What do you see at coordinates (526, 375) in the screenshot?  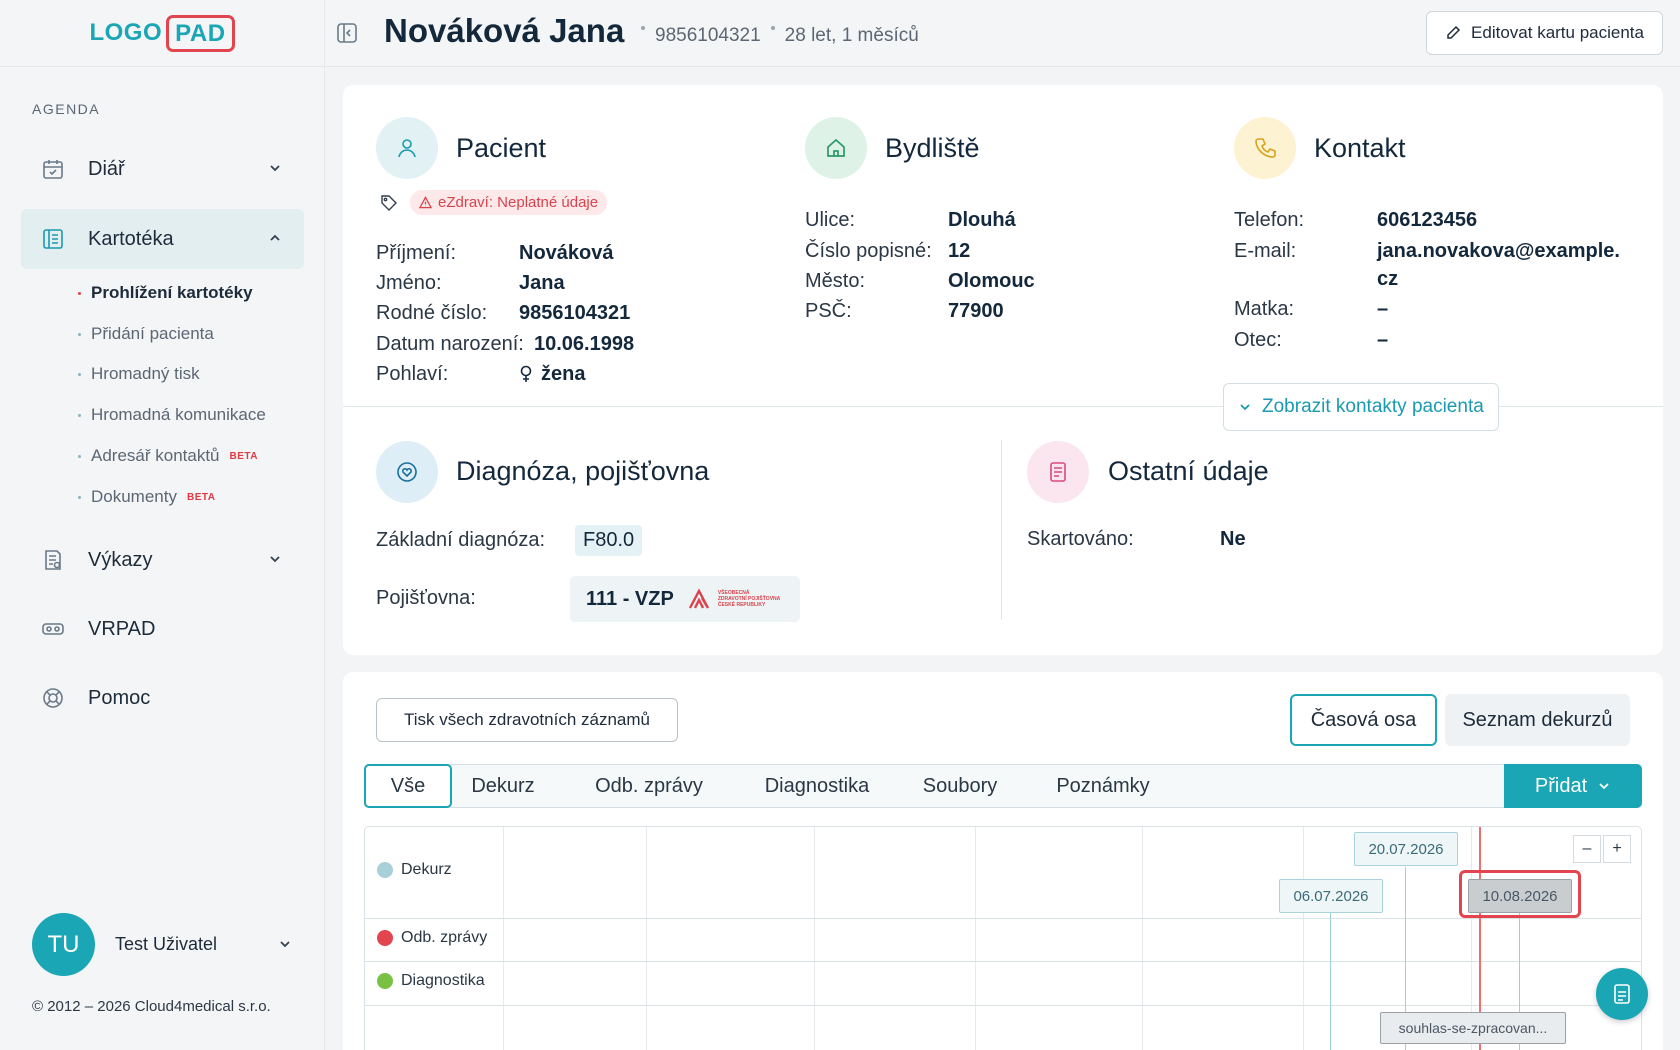 I see `female-icon` at bounding box center [526, 375].